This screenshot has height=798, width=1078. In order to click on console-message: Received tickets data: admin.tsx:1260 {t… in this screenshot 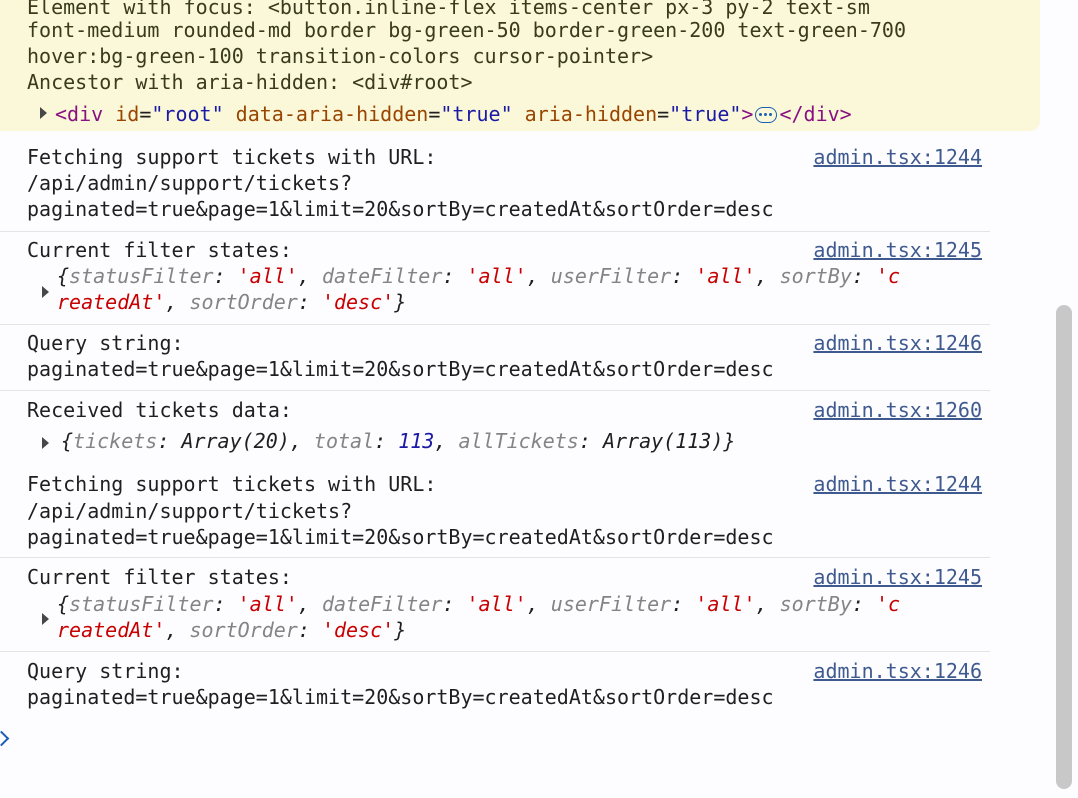, I will do `click(495, 423)`.